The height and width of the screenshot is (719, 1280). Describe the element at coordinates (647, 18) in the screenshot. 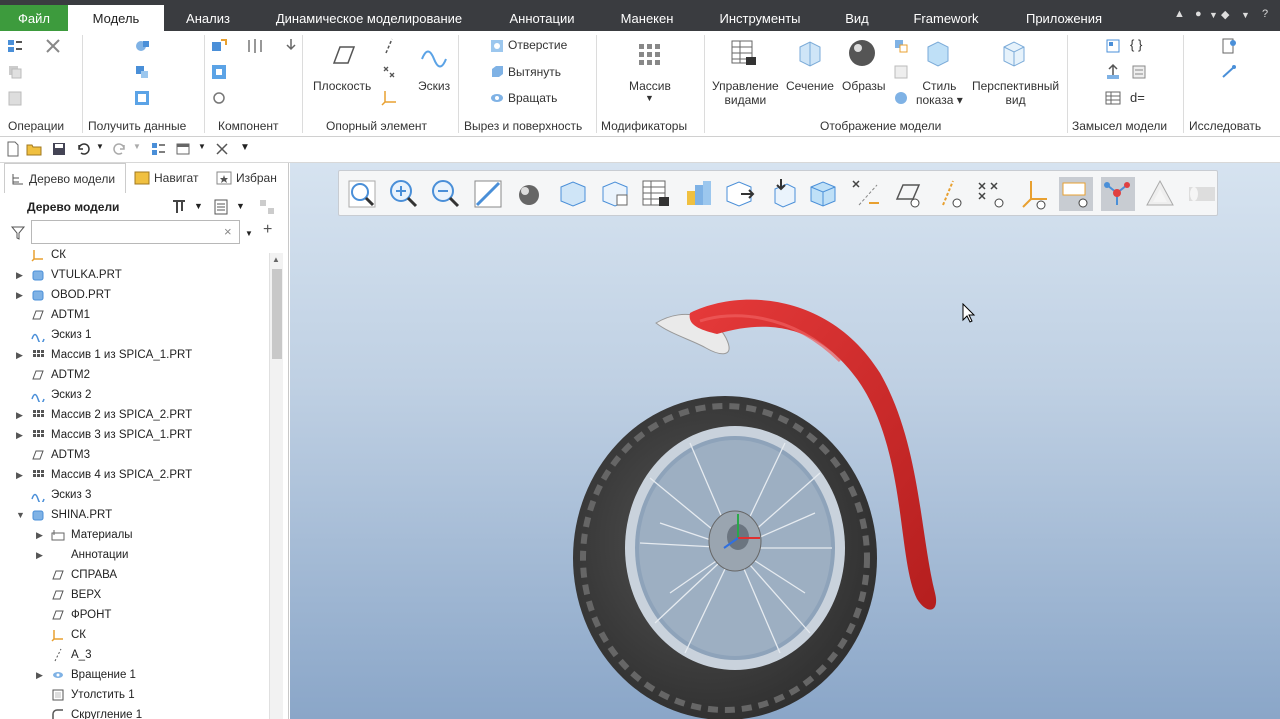

I see `tab-manikin: Манекен` at that location.